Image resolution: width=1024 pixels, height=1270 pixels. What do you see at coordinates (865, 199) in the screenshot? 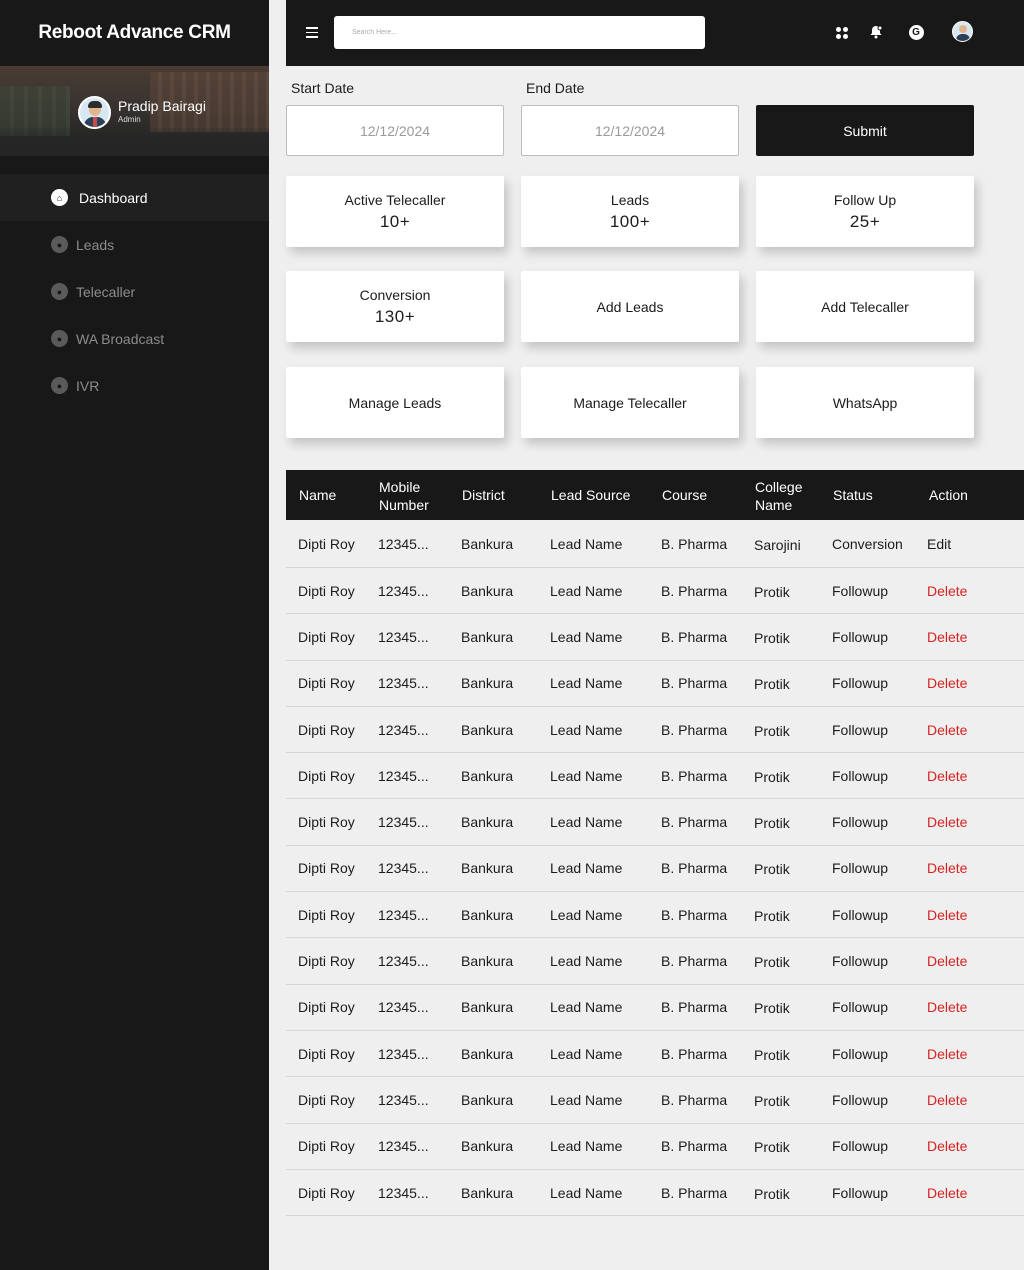
I see `card-label: Follow Up` at bounding box center [865, 199].